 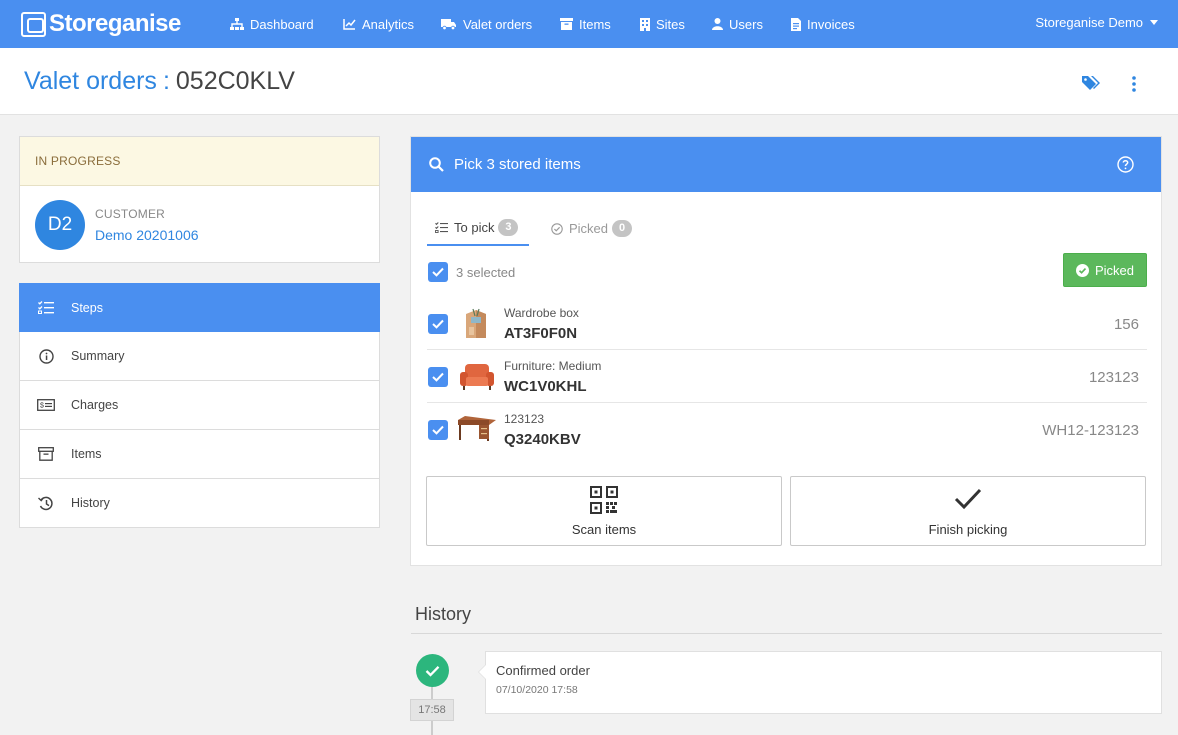 I want to click on timeline-event-date: 07/10/2020 17:58, so click(x=537, y=690).